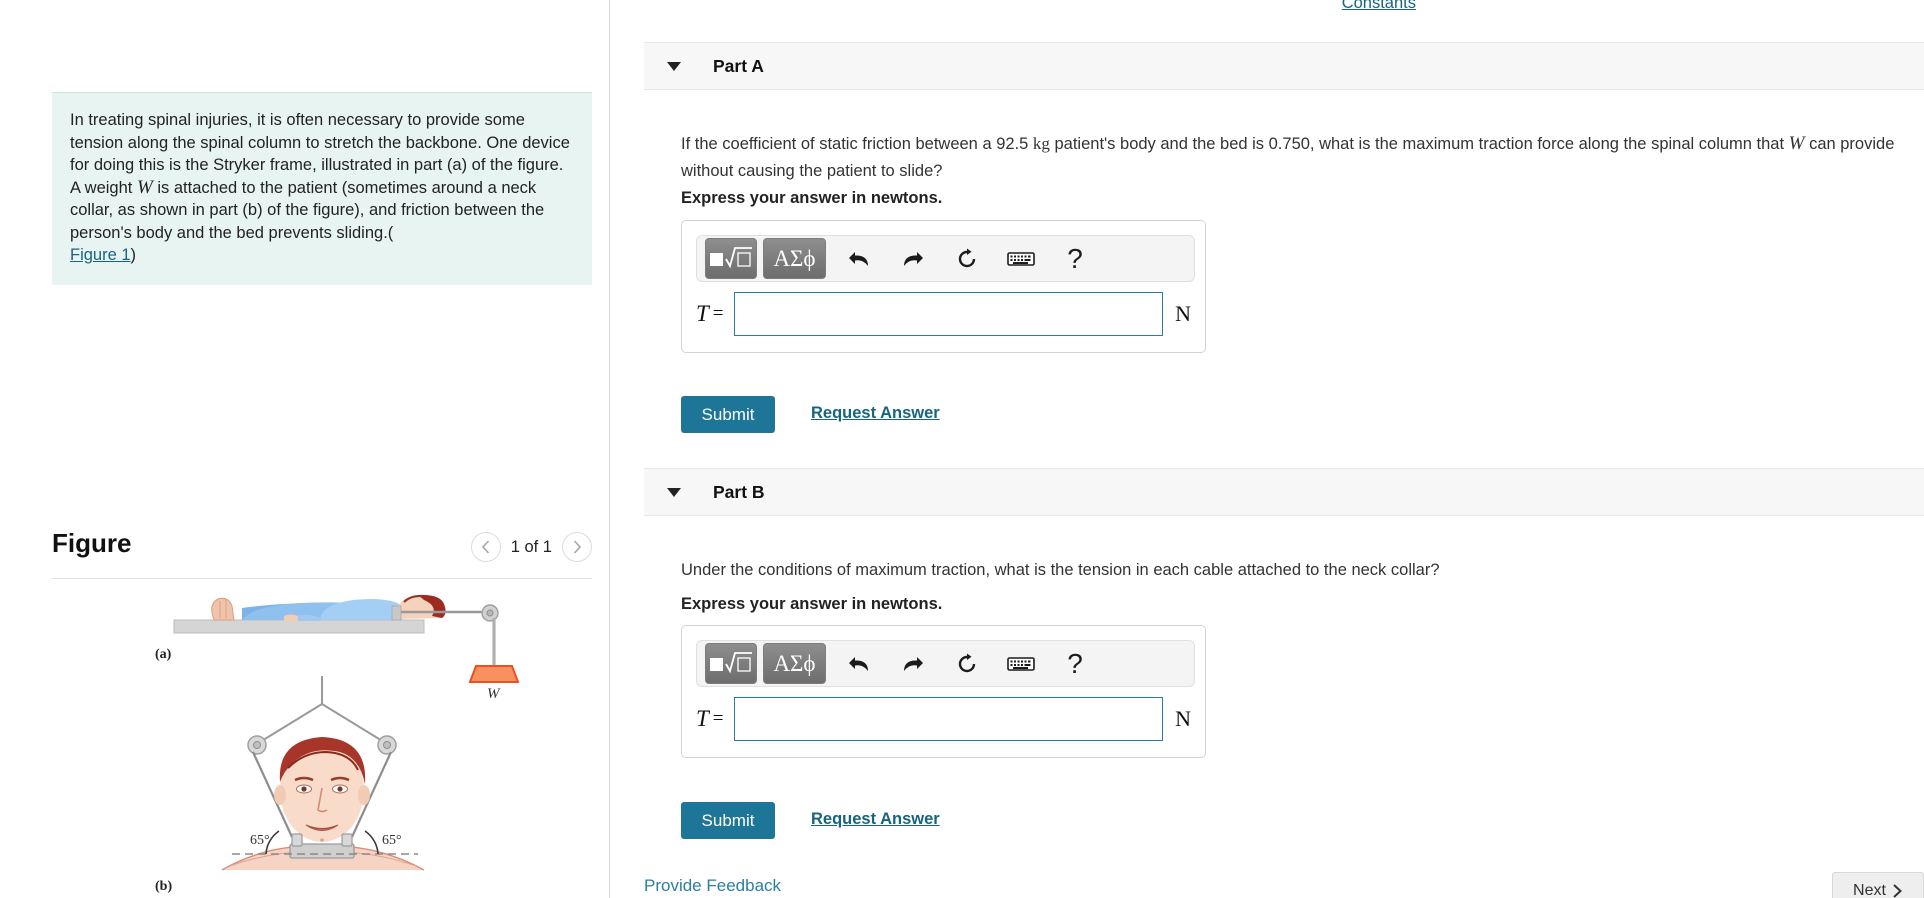 The width and height of the screenshot is (1924, 898). What do you see at coordinates (1183, 718) in the screenshot?
I see `part-b-unit-label: N` at bounding box center [1183, 718].